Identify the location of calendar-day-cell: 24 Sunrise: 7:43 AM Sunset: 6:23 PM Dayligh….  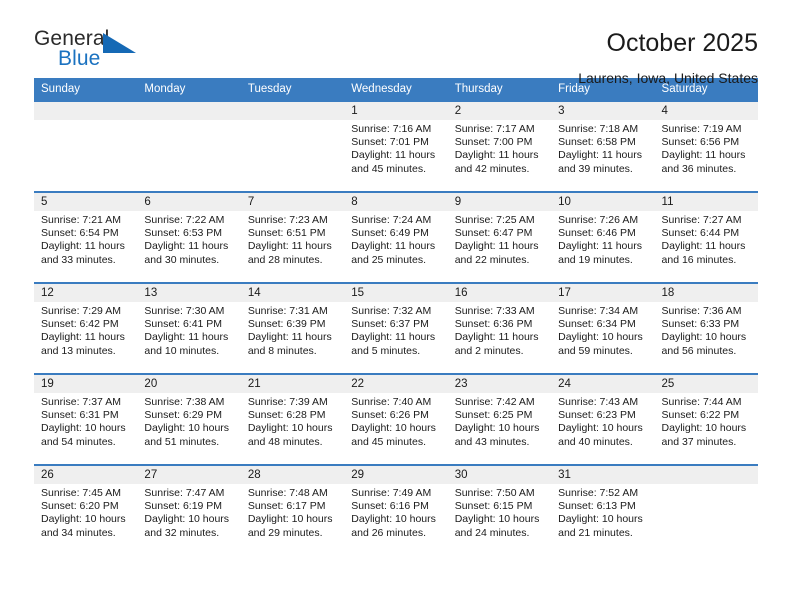
(603, 419).